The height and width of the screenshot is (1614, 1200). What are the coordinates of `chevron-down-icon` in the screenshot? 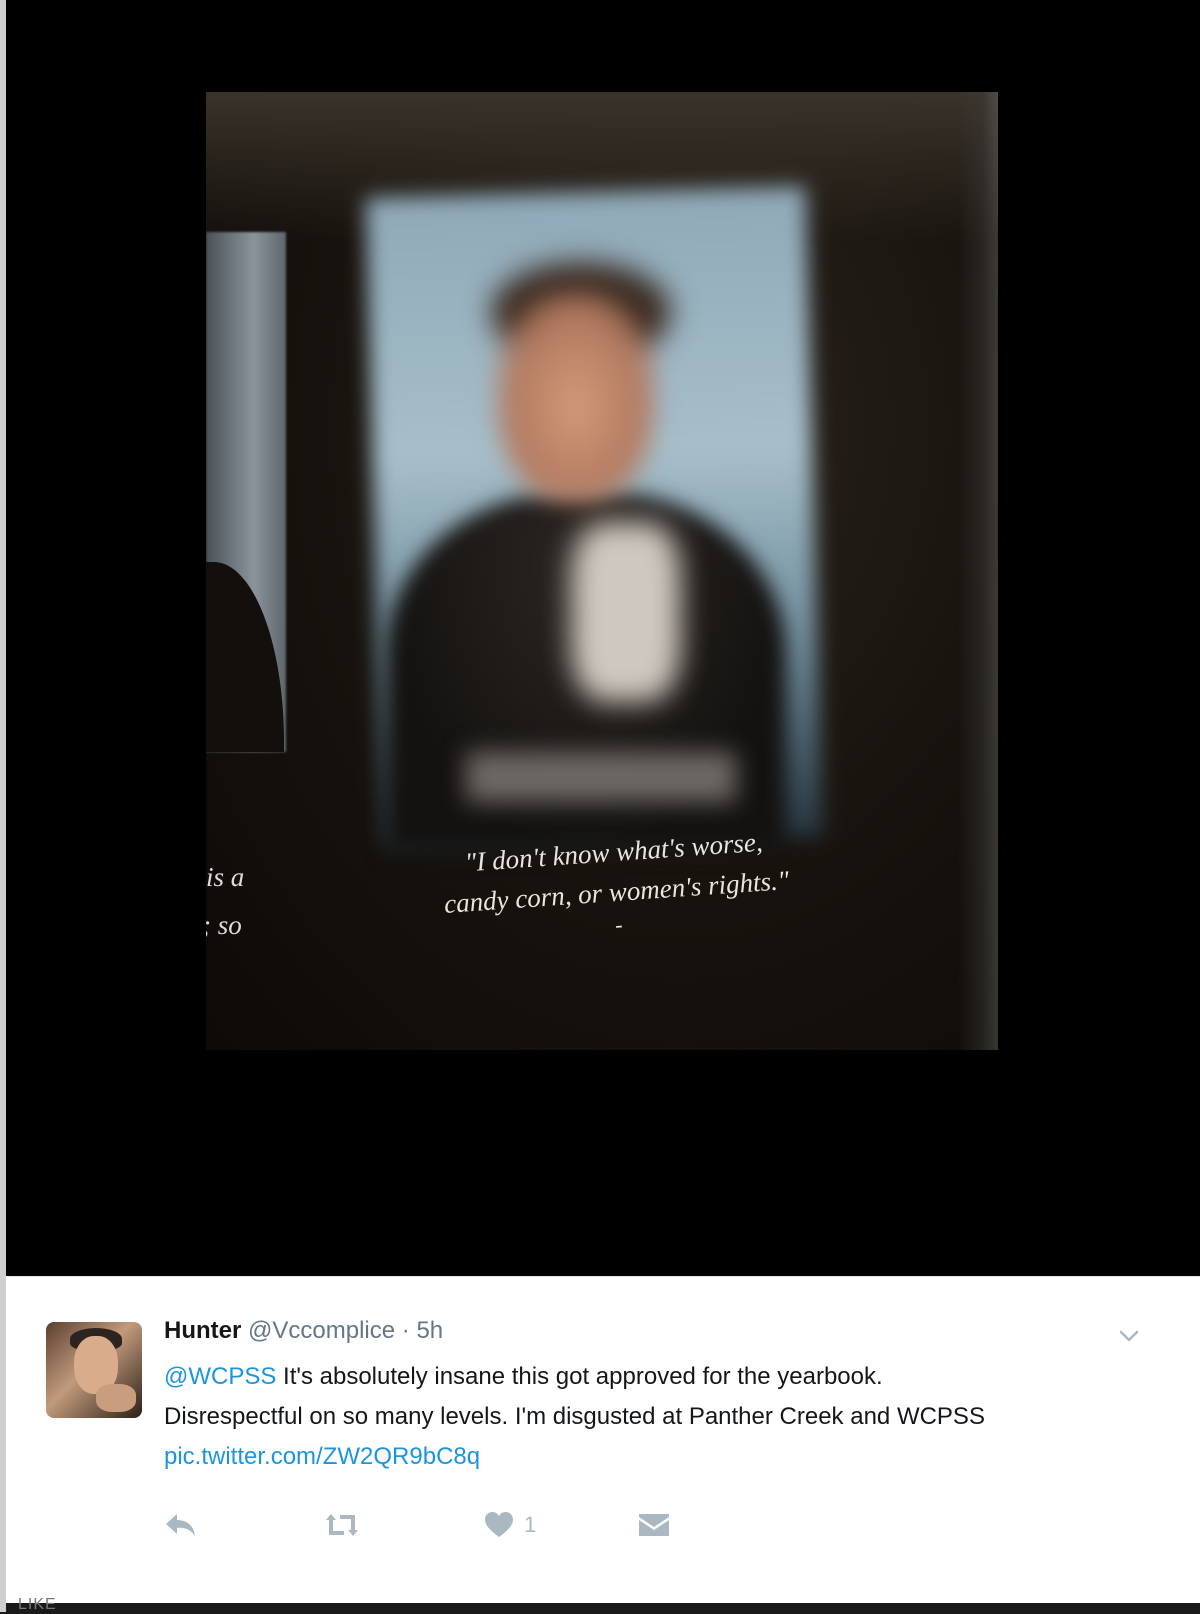 It's located at (1129, 1336).